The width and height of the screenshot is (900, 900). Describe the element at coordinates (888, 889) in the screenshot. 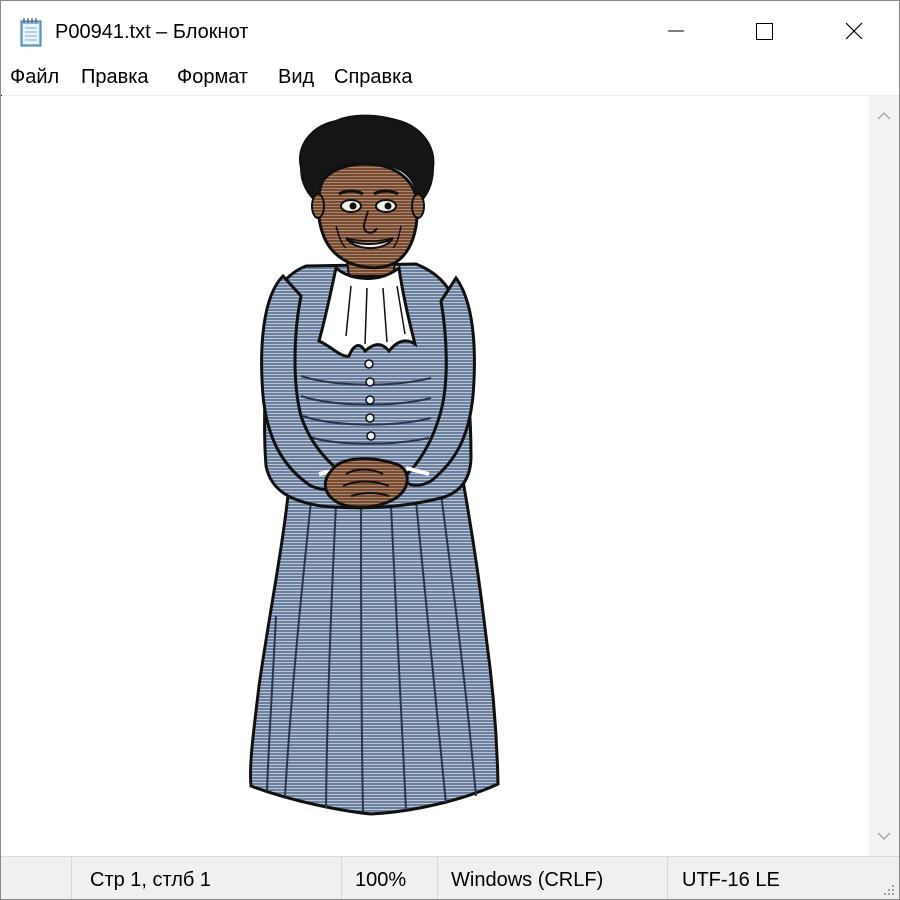

I see `resize-grip-icon` at that location.